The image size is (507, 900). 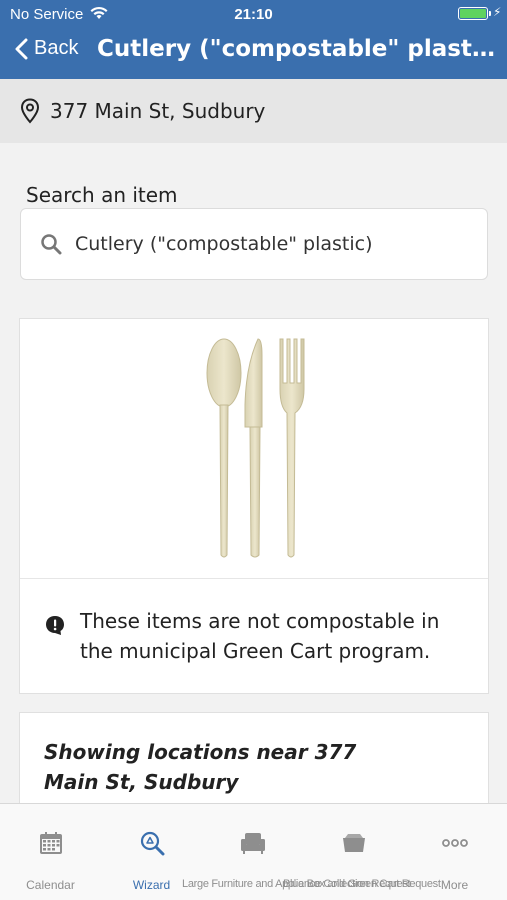 I want to click on tab-more: More, so click(x=454, y=852).